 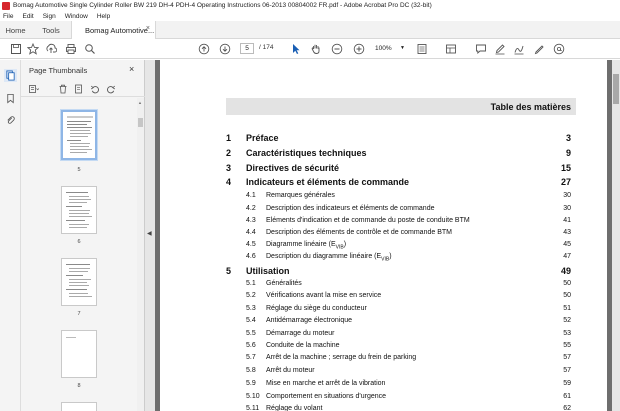 What do you see at coordinates (295, 48) in the screenshot?
I see `select-cursor-icon` at bounding box center [295, 48].